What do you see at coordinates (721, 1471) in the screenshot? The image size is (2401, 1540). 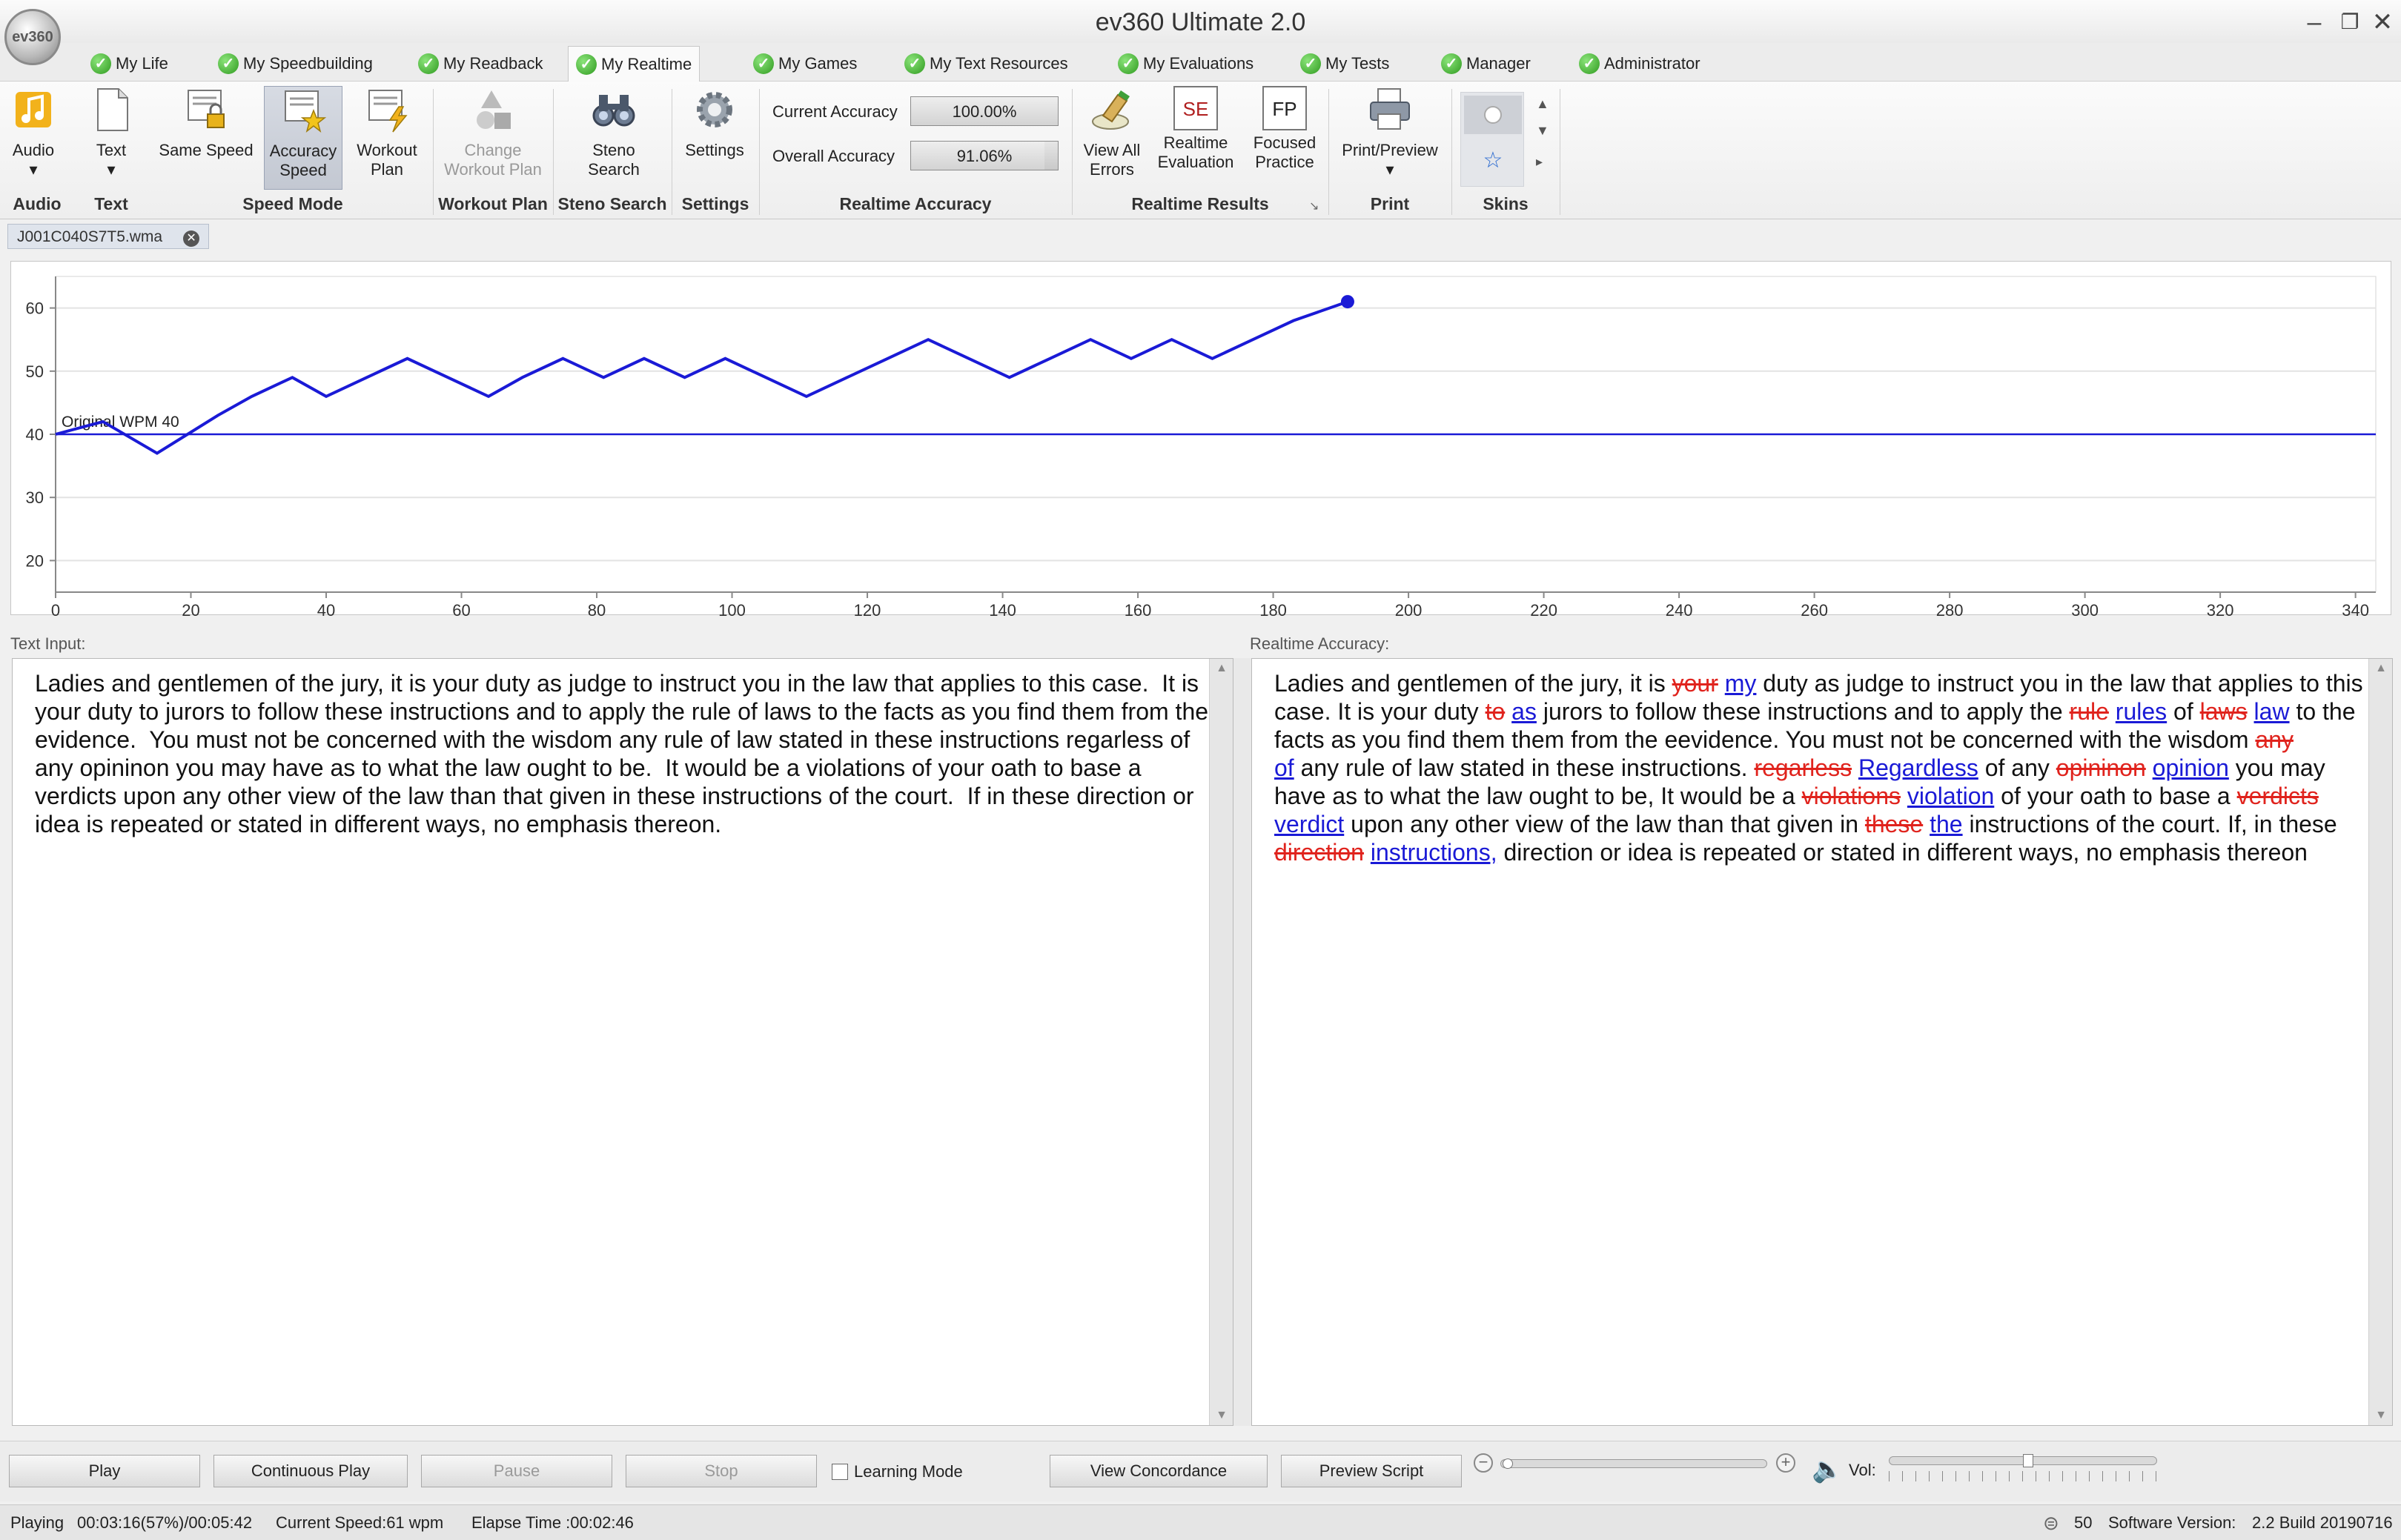 I see `stop-button: Stop` at bounding box center [721, 1471].